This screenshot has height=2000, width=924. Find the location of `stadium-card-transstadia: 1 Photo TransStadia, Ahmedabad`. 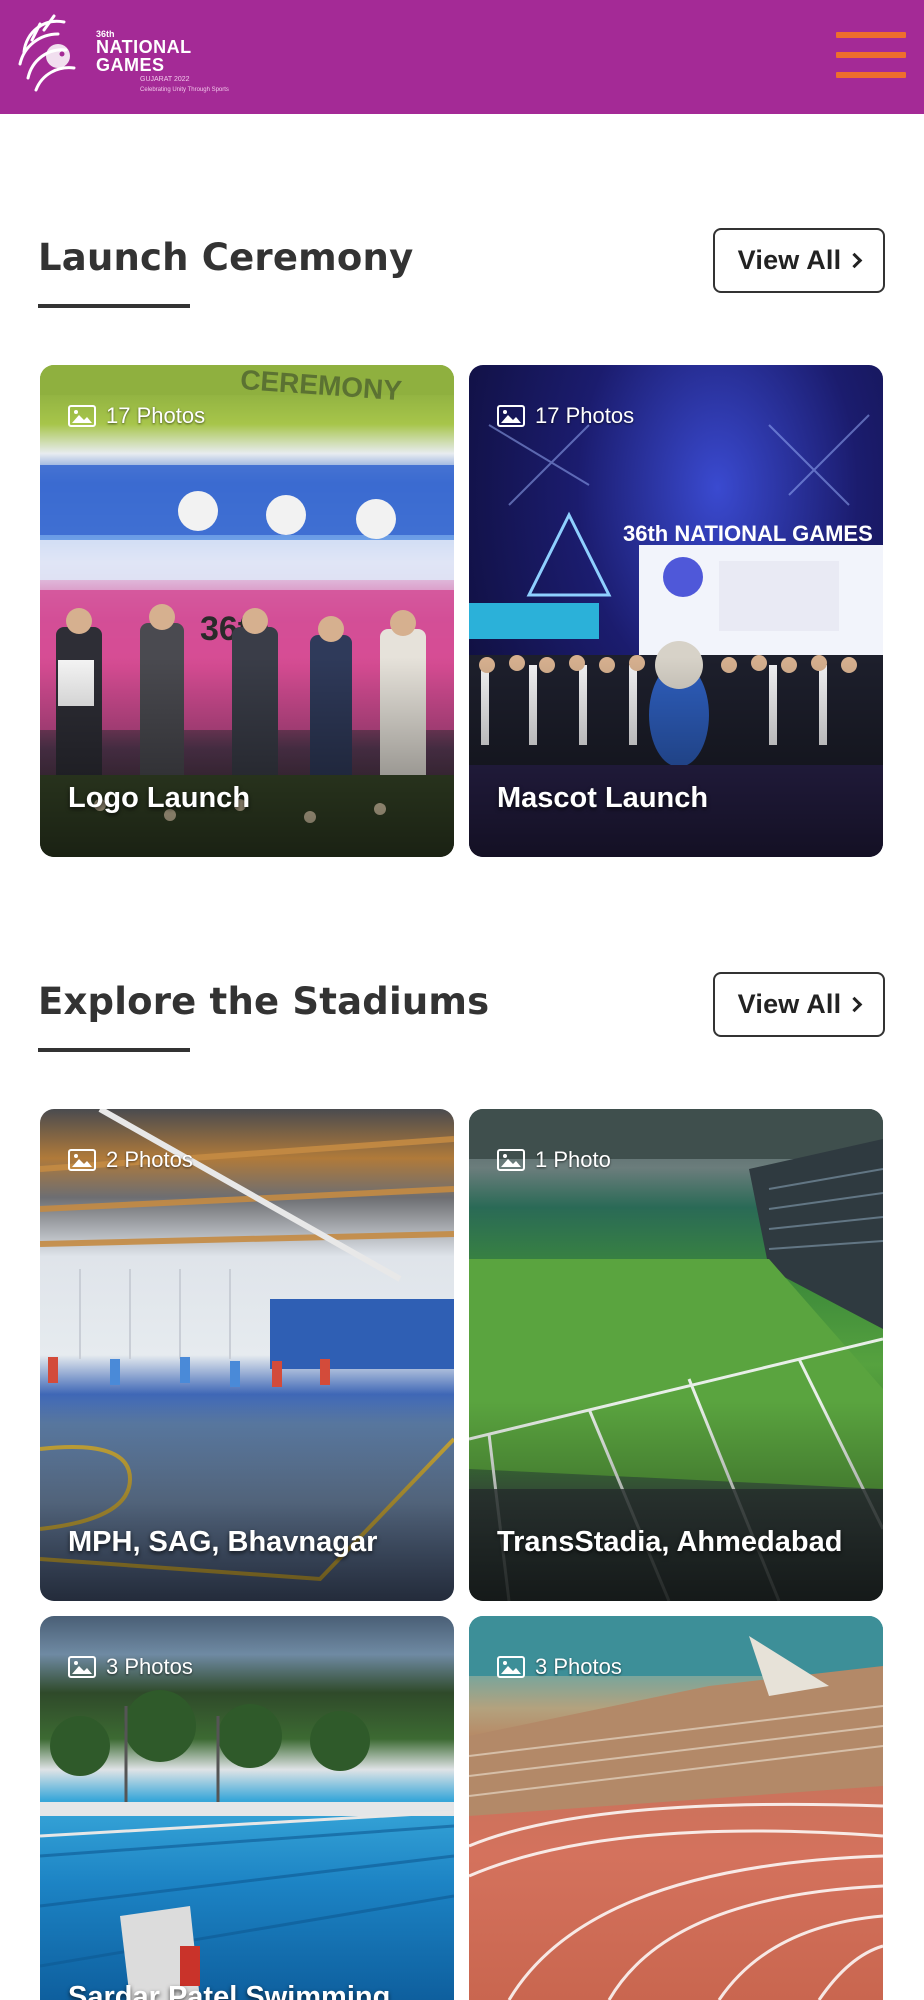

stadium-card-transstadia: 1 Photo TransStadia, Ahmedabad is located at coordinates (676, 1355).